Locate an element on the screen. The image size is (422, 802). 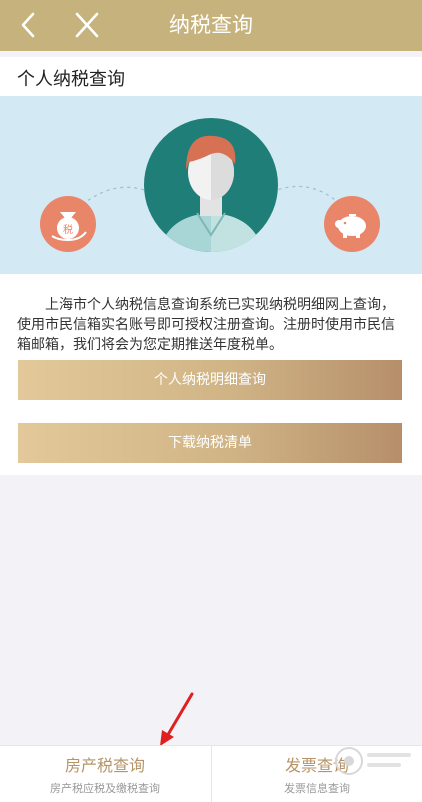
tax-detail-query-button: 个人纳税明细查询 is located at coordinates (210, 380).